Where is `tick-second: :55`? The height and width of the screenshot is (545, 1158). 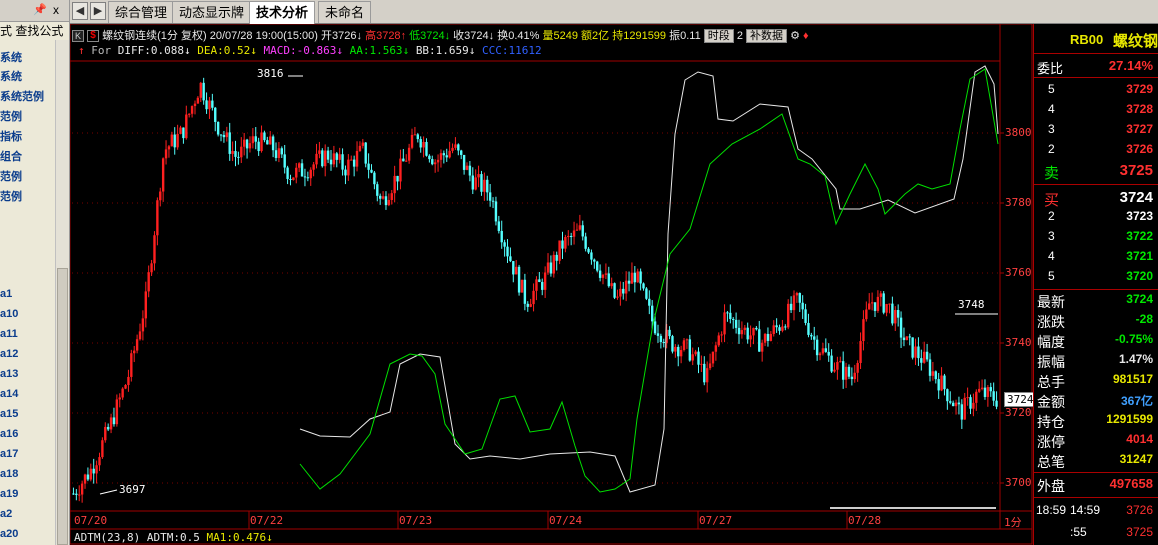
tick-second: :55 is located at coordinates (1078, 532).